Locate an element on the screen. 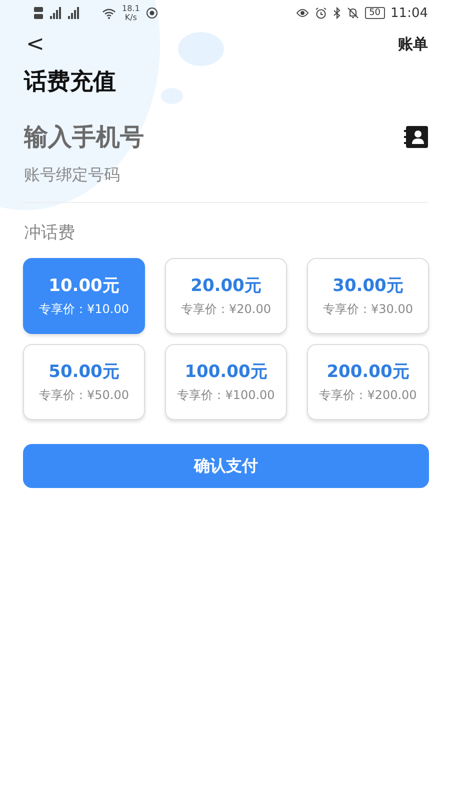 This screenshot has height=800, width=450. section-label: 冲话费 is located at coordinates (50, 233).